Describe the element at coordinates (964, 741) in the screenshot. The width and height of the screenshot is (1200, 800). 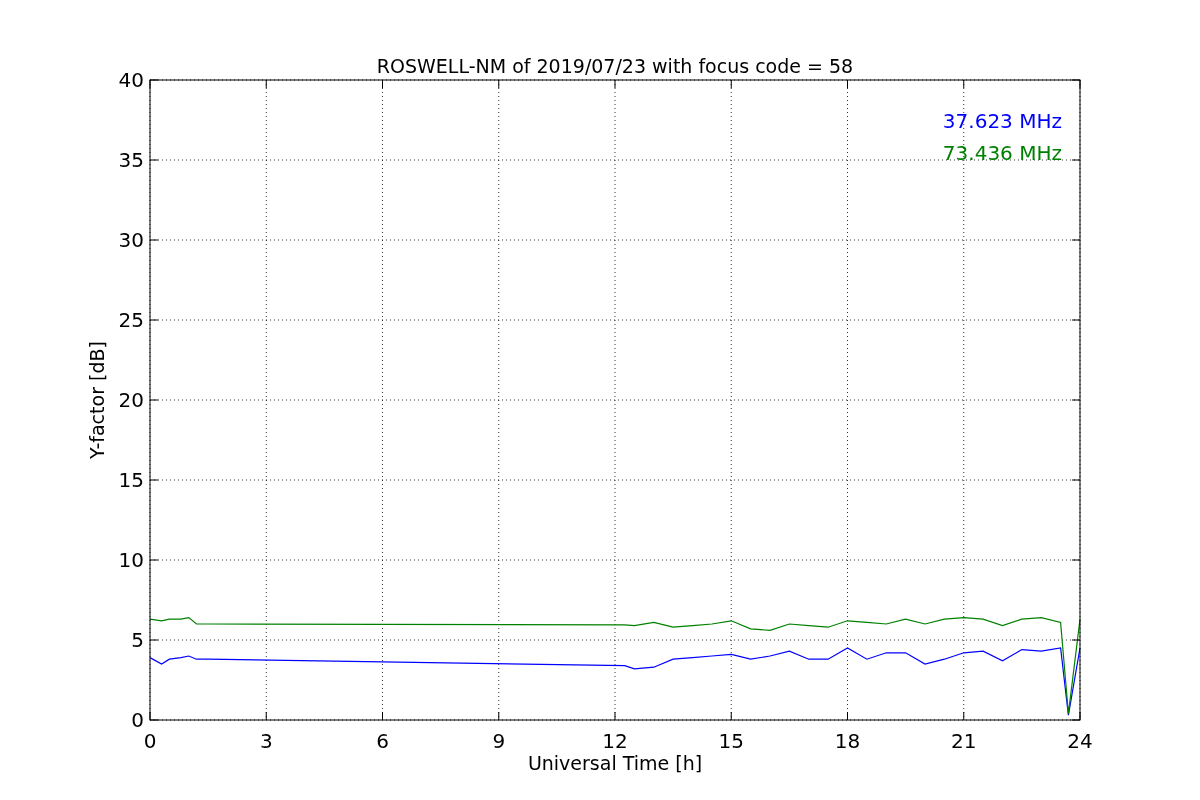
I see `x-tick-label: 21` at that location.